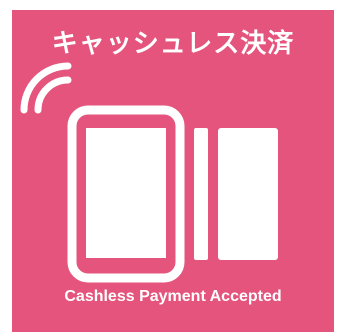  What do you see at coordinates (173, 296) in the screenshot?
I see `sign-caption-english: Cashless Payment Accepted` at bounding box center [173, 296].